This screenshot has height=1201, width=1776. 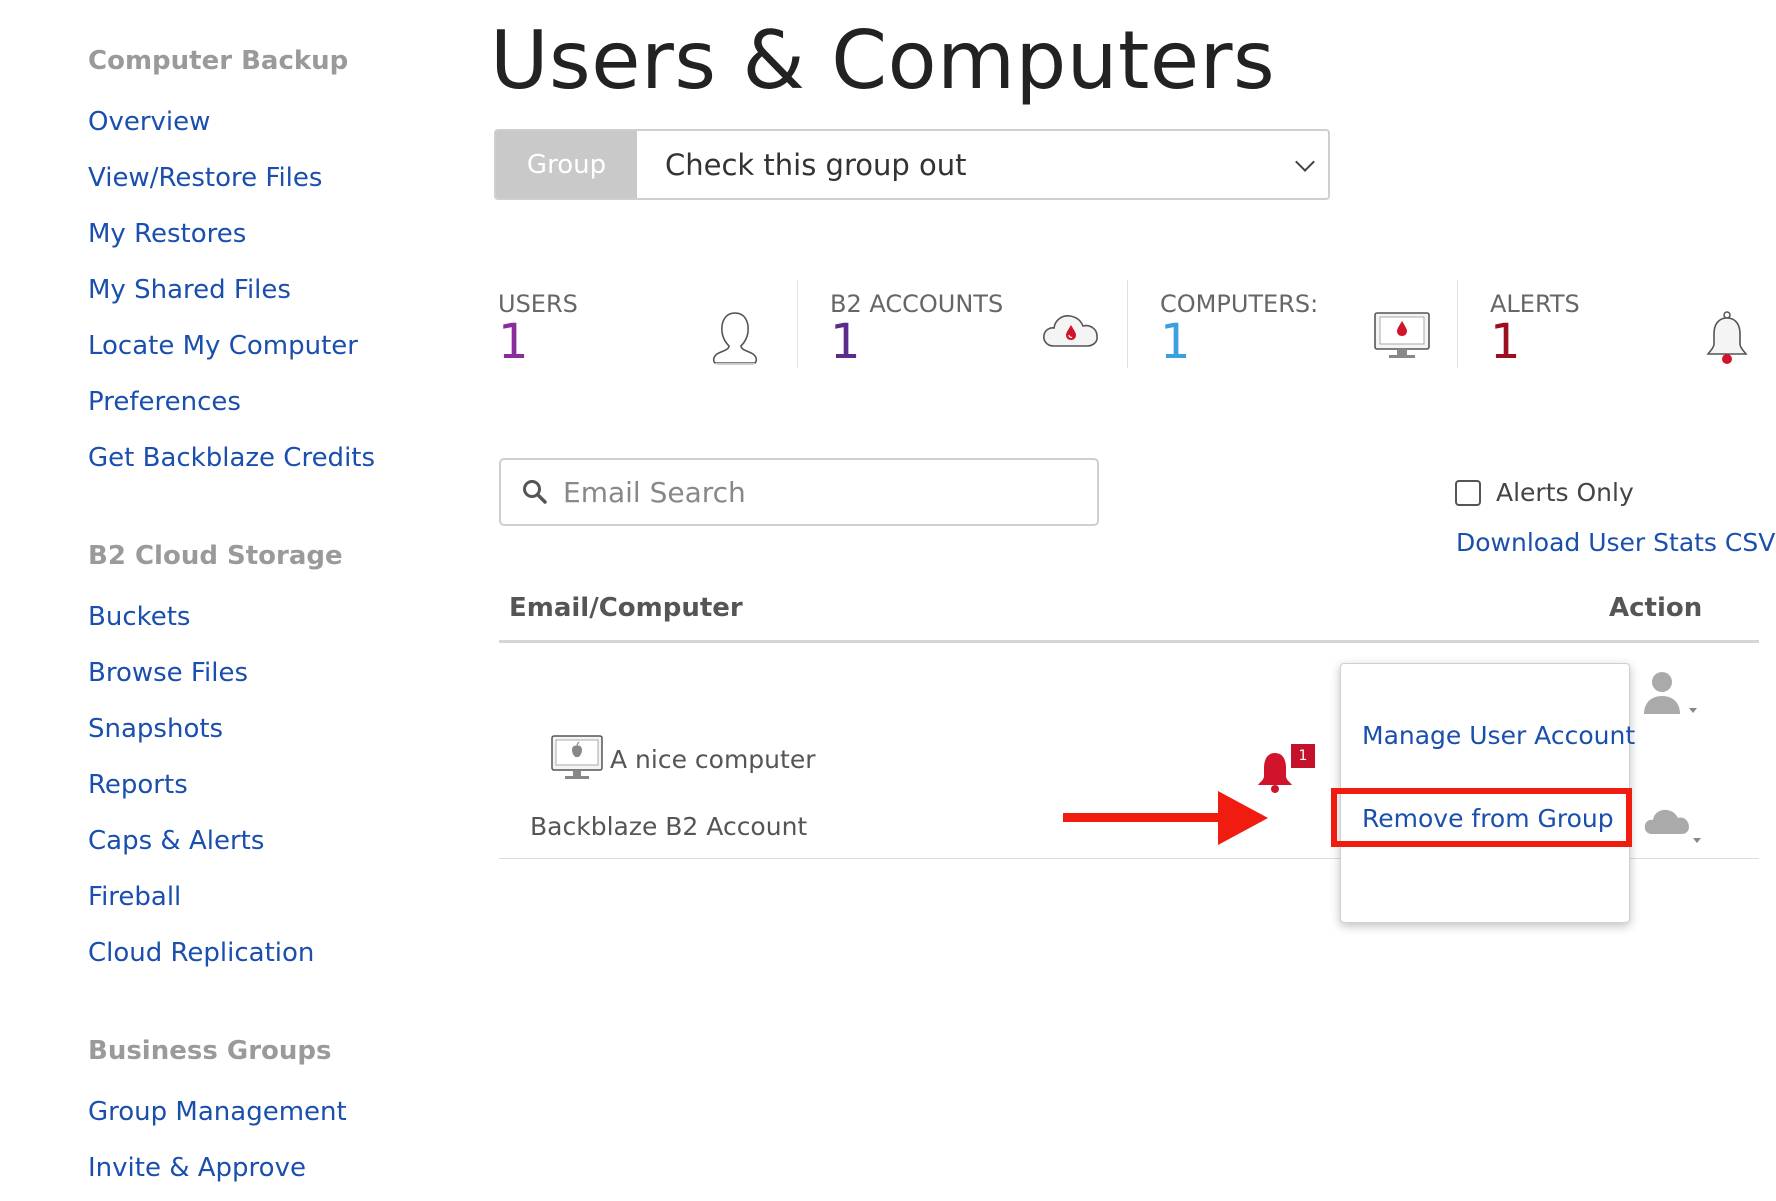 I want to click on chevron-down-icon, so click(x=1305, y=162).